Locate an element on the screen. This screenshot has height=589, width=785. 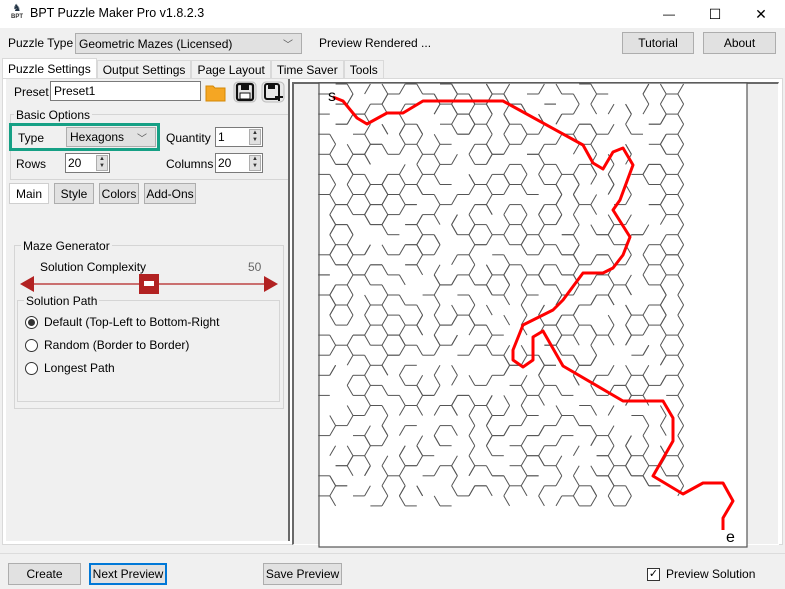
rows-stepper: 20 ▲ ▼ is located at coordinates (87, 163).